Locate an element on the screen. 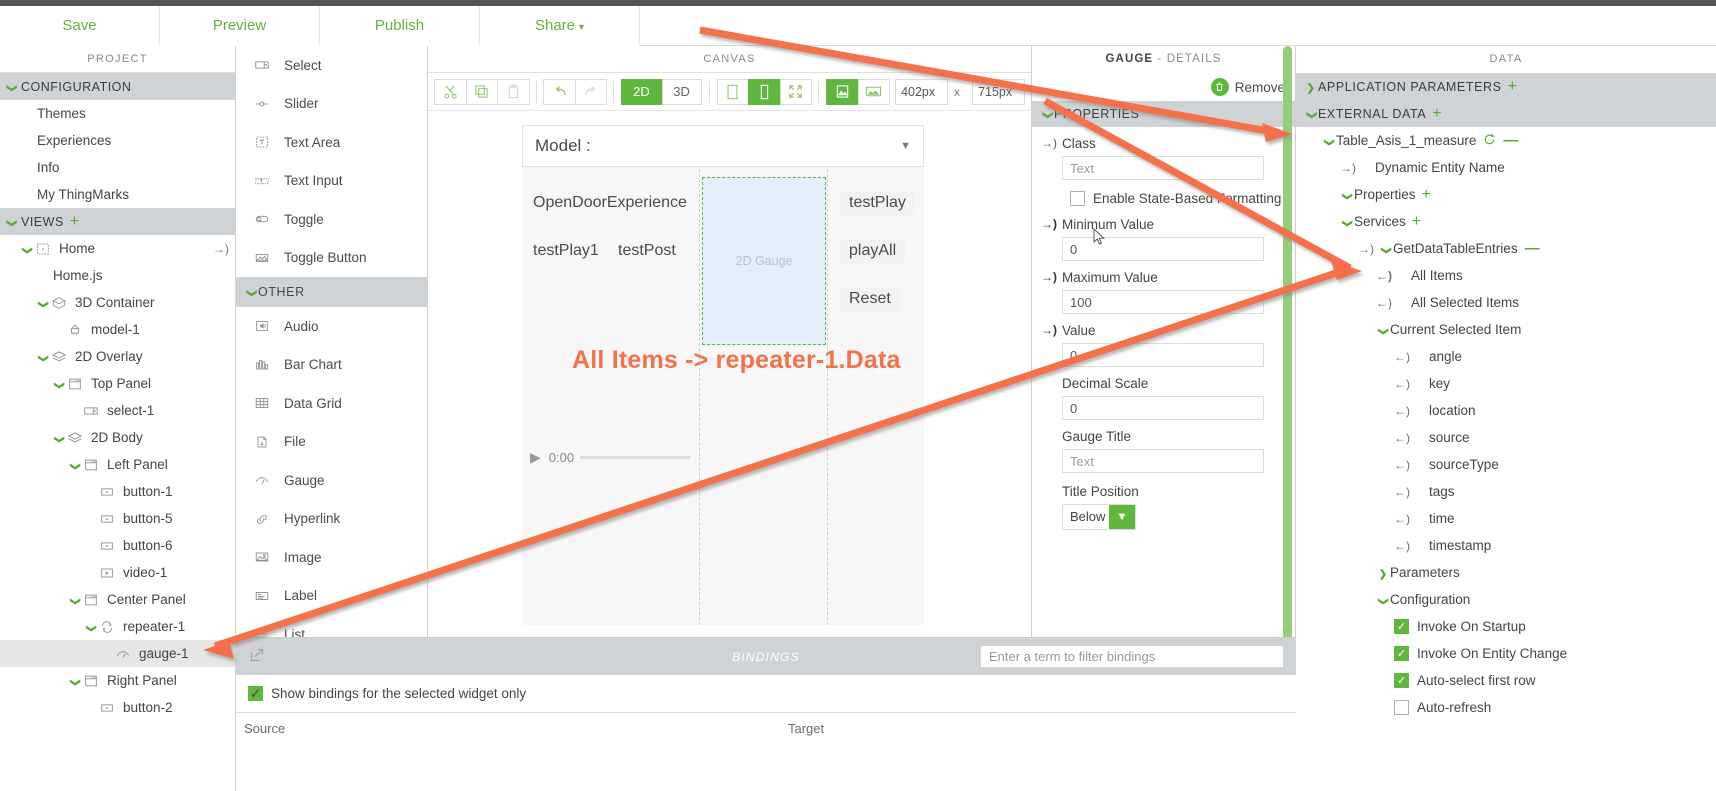  palette-item-hyperlink: Hyperlink is located at coordinates (331, 519).